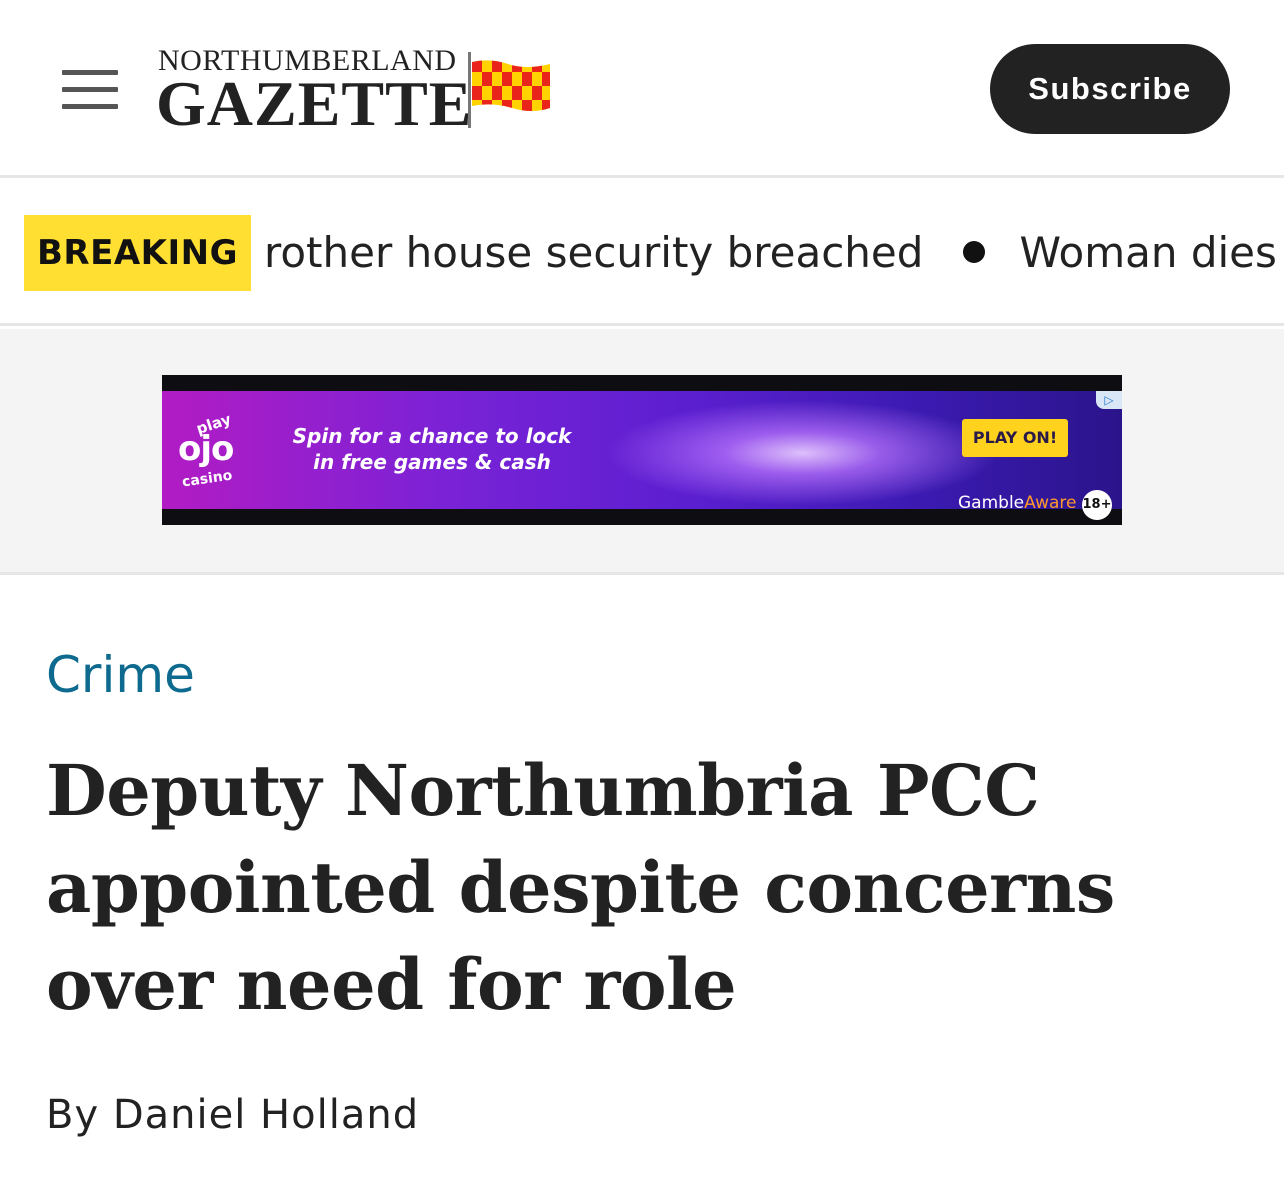 The width and height of the screenshot is (1284, 1192). I want to click on site-header: NORTHUMBERLAND GAZETTE Subscribe, so click(642, 89).